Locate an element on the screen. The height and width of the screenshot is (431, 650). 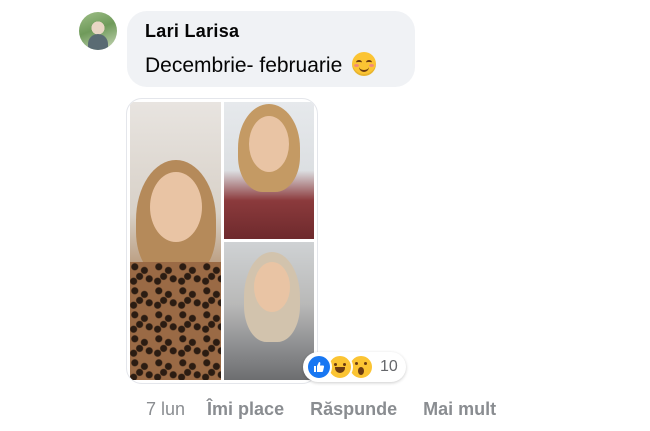
reply-button: Răspunde is located at coordinates (353, 409).